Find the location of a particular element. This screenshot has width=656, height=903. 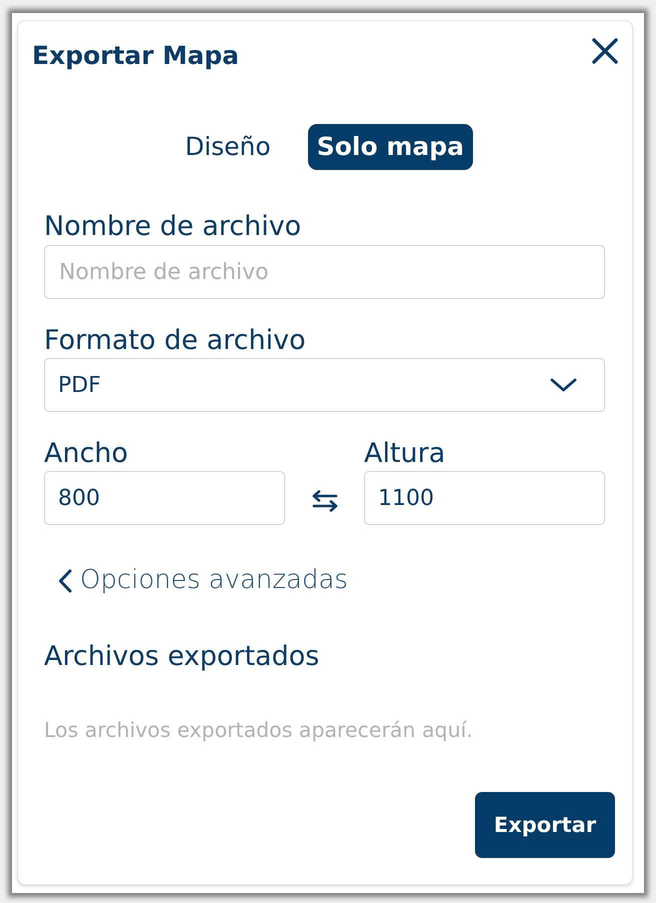

swap-arrows-icon is located at coordinates (325, 501).